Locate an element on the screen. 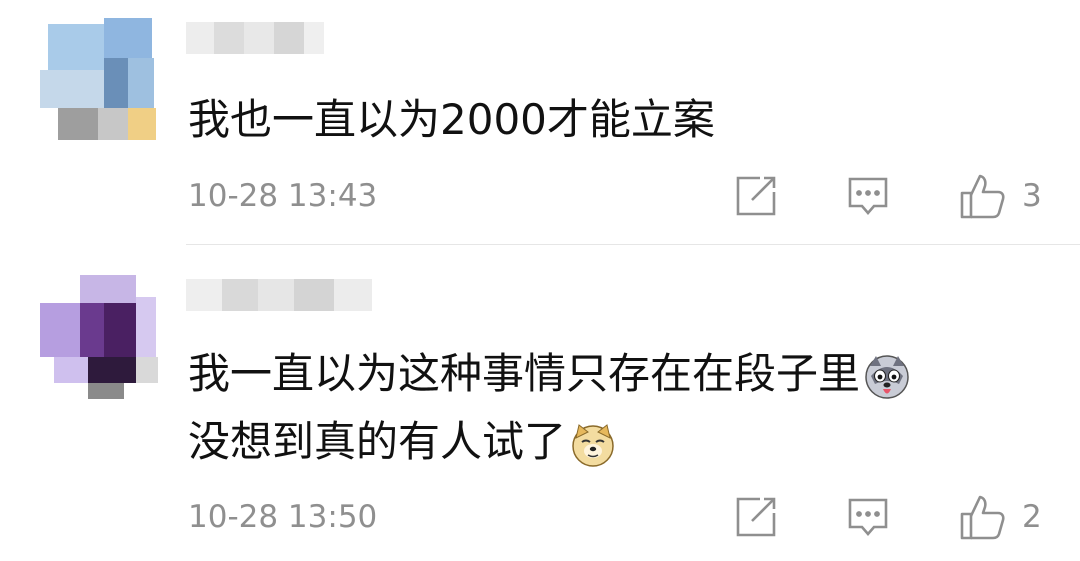 This screenshot has height=561, width=1080. like-button: 2 is located at coordinates (1000, 517).